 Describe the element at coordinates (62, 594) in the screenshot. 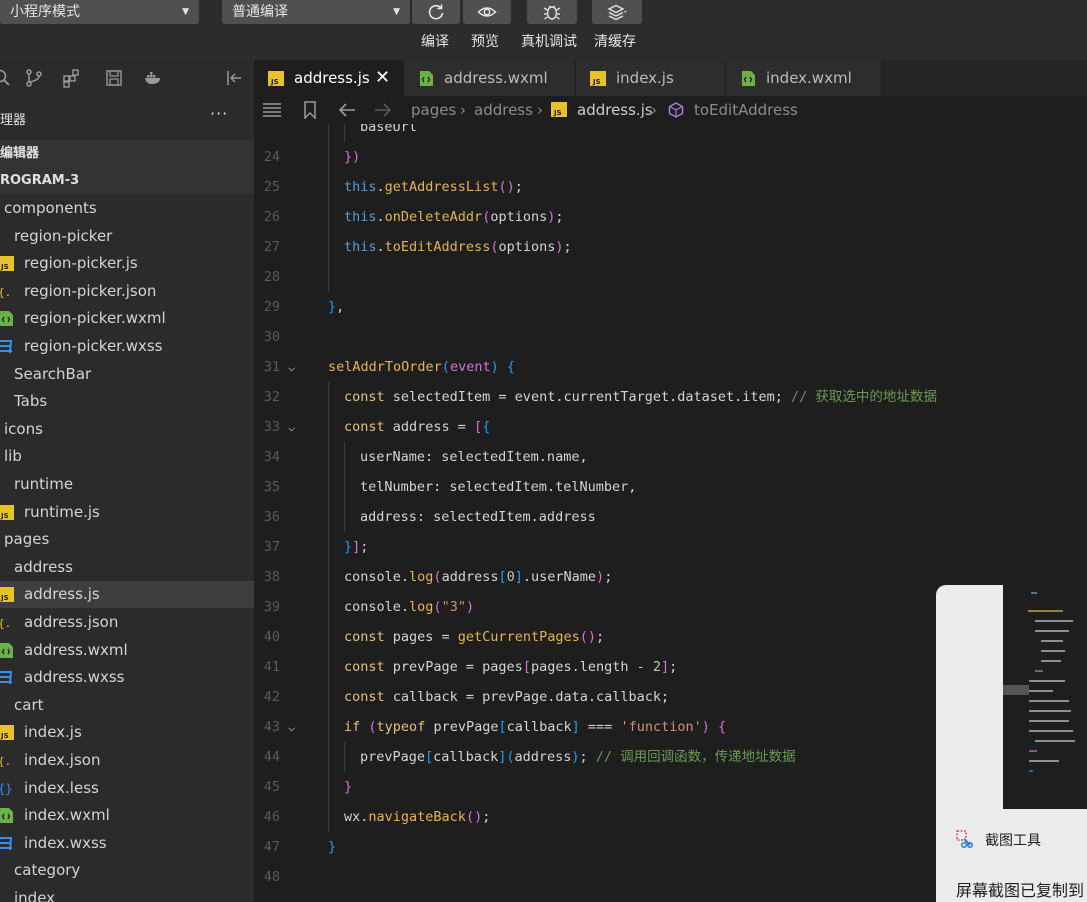

I see `tree-item-label: address.js` at that location.